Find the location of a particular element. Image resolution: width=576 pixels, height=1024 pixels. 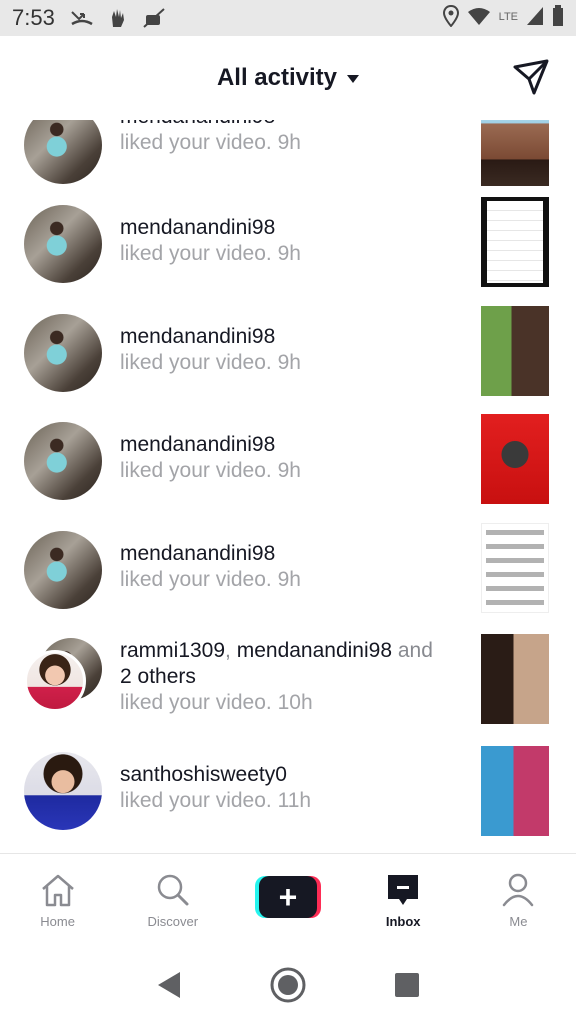

nav-inbox: Inbox is located at coordinates (403, 899).